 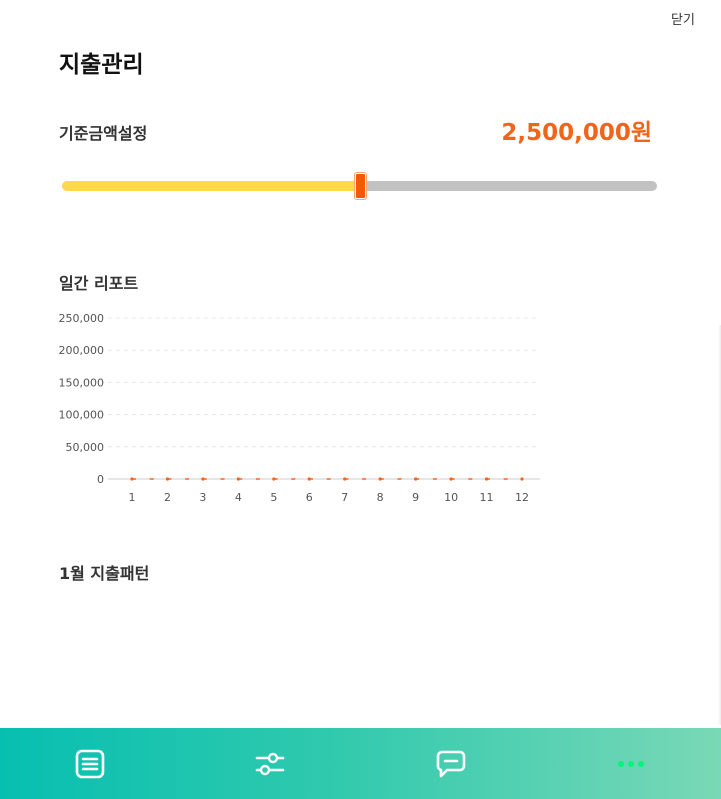 I want to click on tab-chat, so click(x=451, y=763).